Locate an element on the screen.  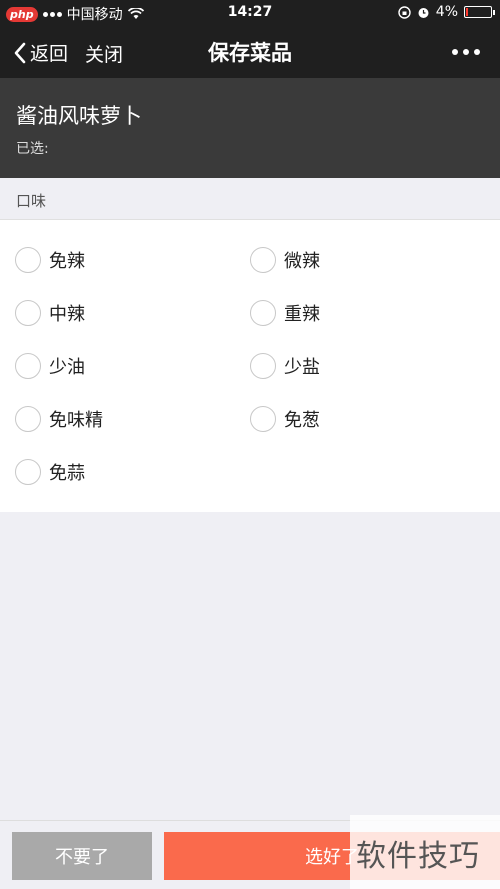
option-item: 少盐 is located at coordinates (360, 366).